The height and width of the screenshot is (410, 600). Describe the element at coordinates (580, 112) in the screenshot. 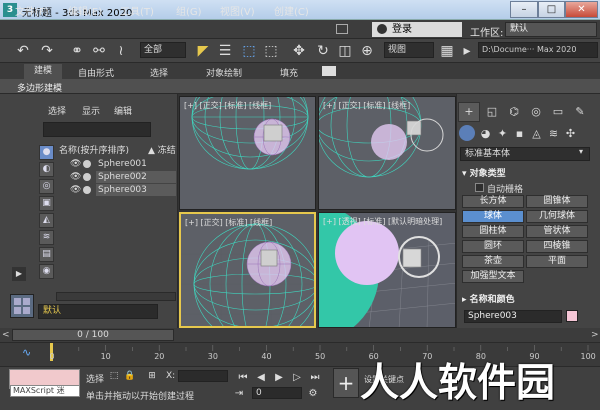

I see `utilities-tab-icon: ✎` at that location.